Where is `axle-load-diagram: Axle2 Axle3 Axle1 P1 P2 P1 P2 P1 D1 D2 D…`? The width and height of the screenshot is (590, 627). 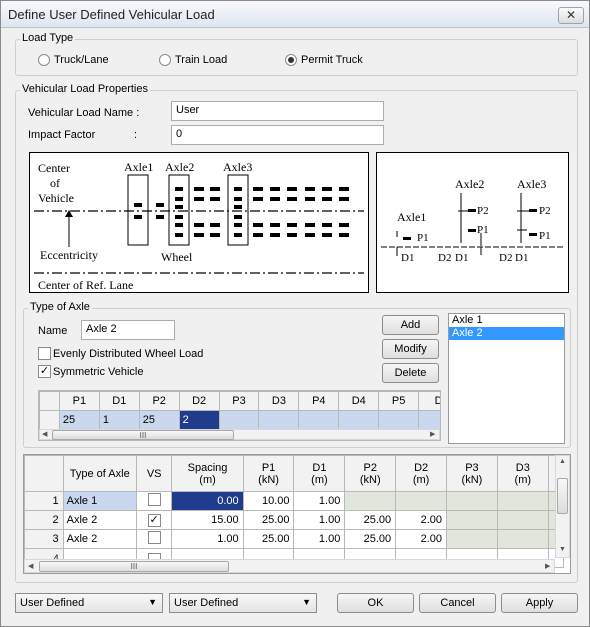
axle-load-diagram: Axle2 Axle3 Axle1 P1 P2 P1 P2 P1 D1 D2 D… is located at coordinates (472, 222).